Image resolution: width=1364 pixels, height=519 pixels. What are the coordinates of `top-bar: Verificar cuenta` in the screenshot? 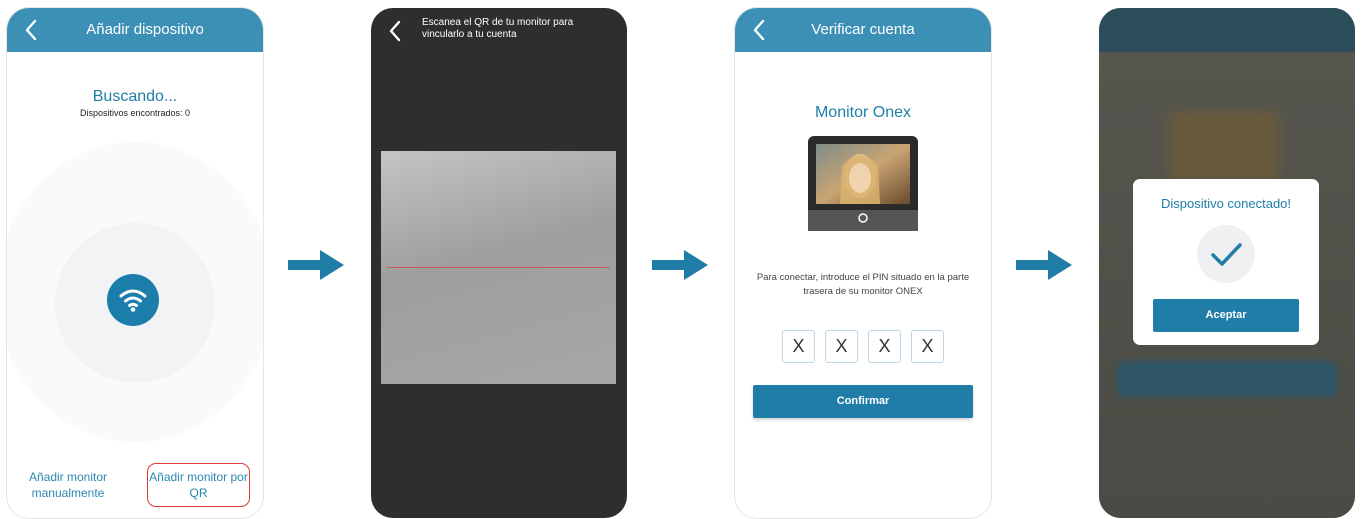 It's located at (863, 30).